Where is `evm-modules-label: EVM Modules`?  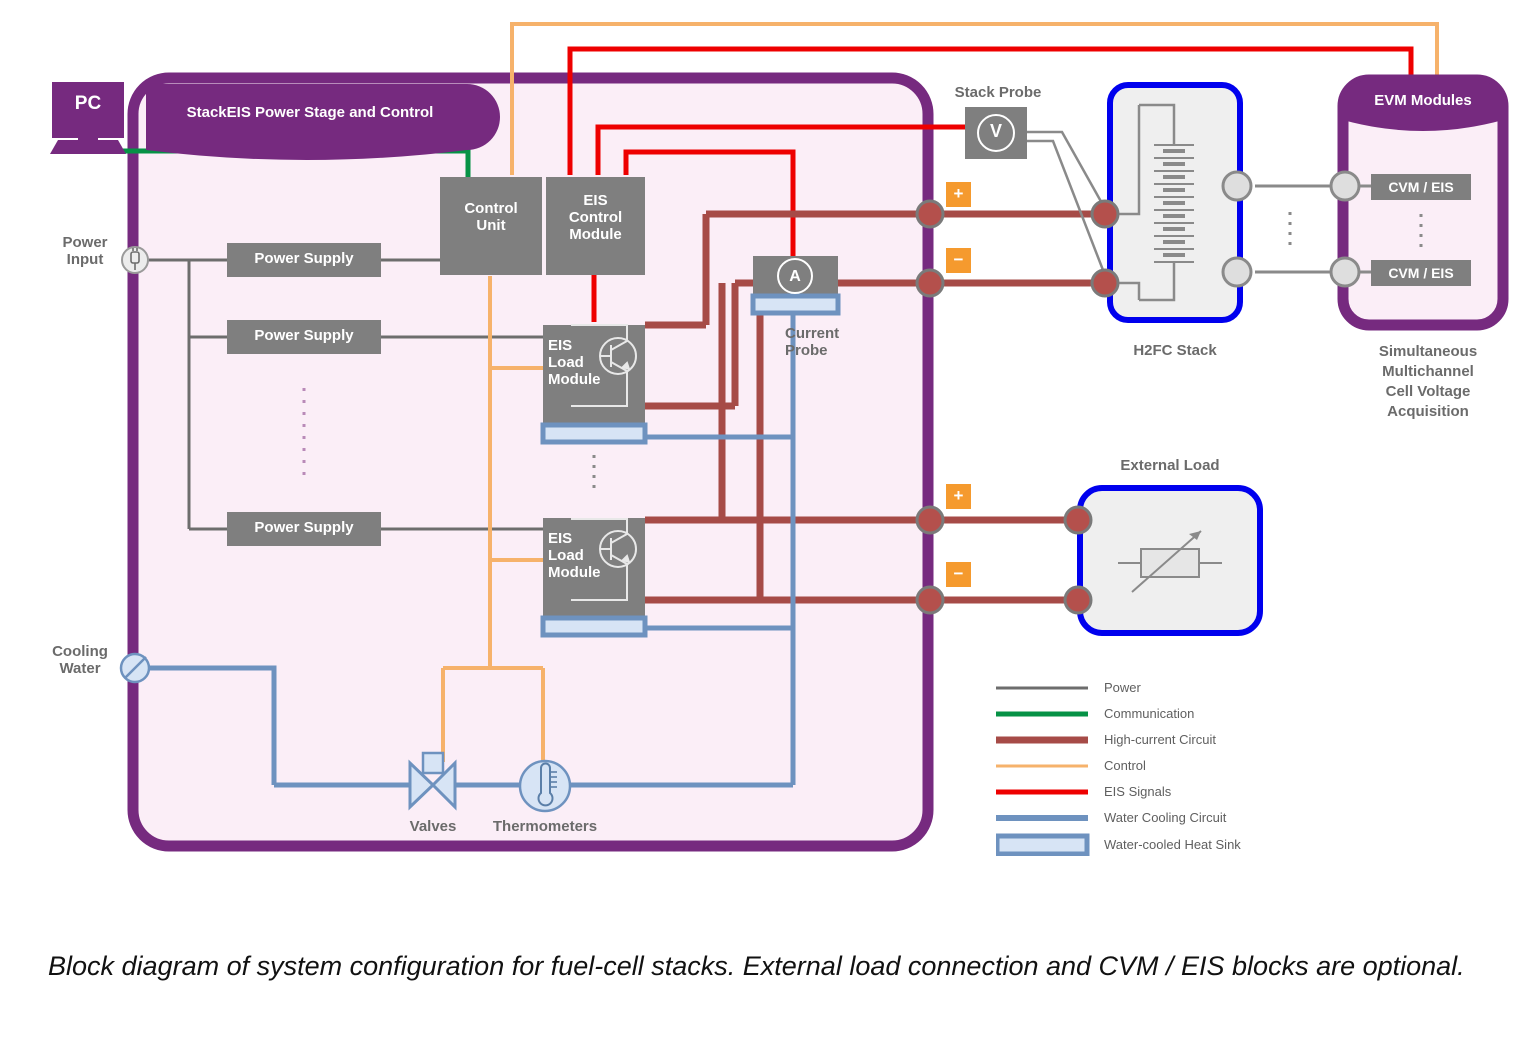
evm-modules-label: EVM Modules is located at coordinates (1423, 100).